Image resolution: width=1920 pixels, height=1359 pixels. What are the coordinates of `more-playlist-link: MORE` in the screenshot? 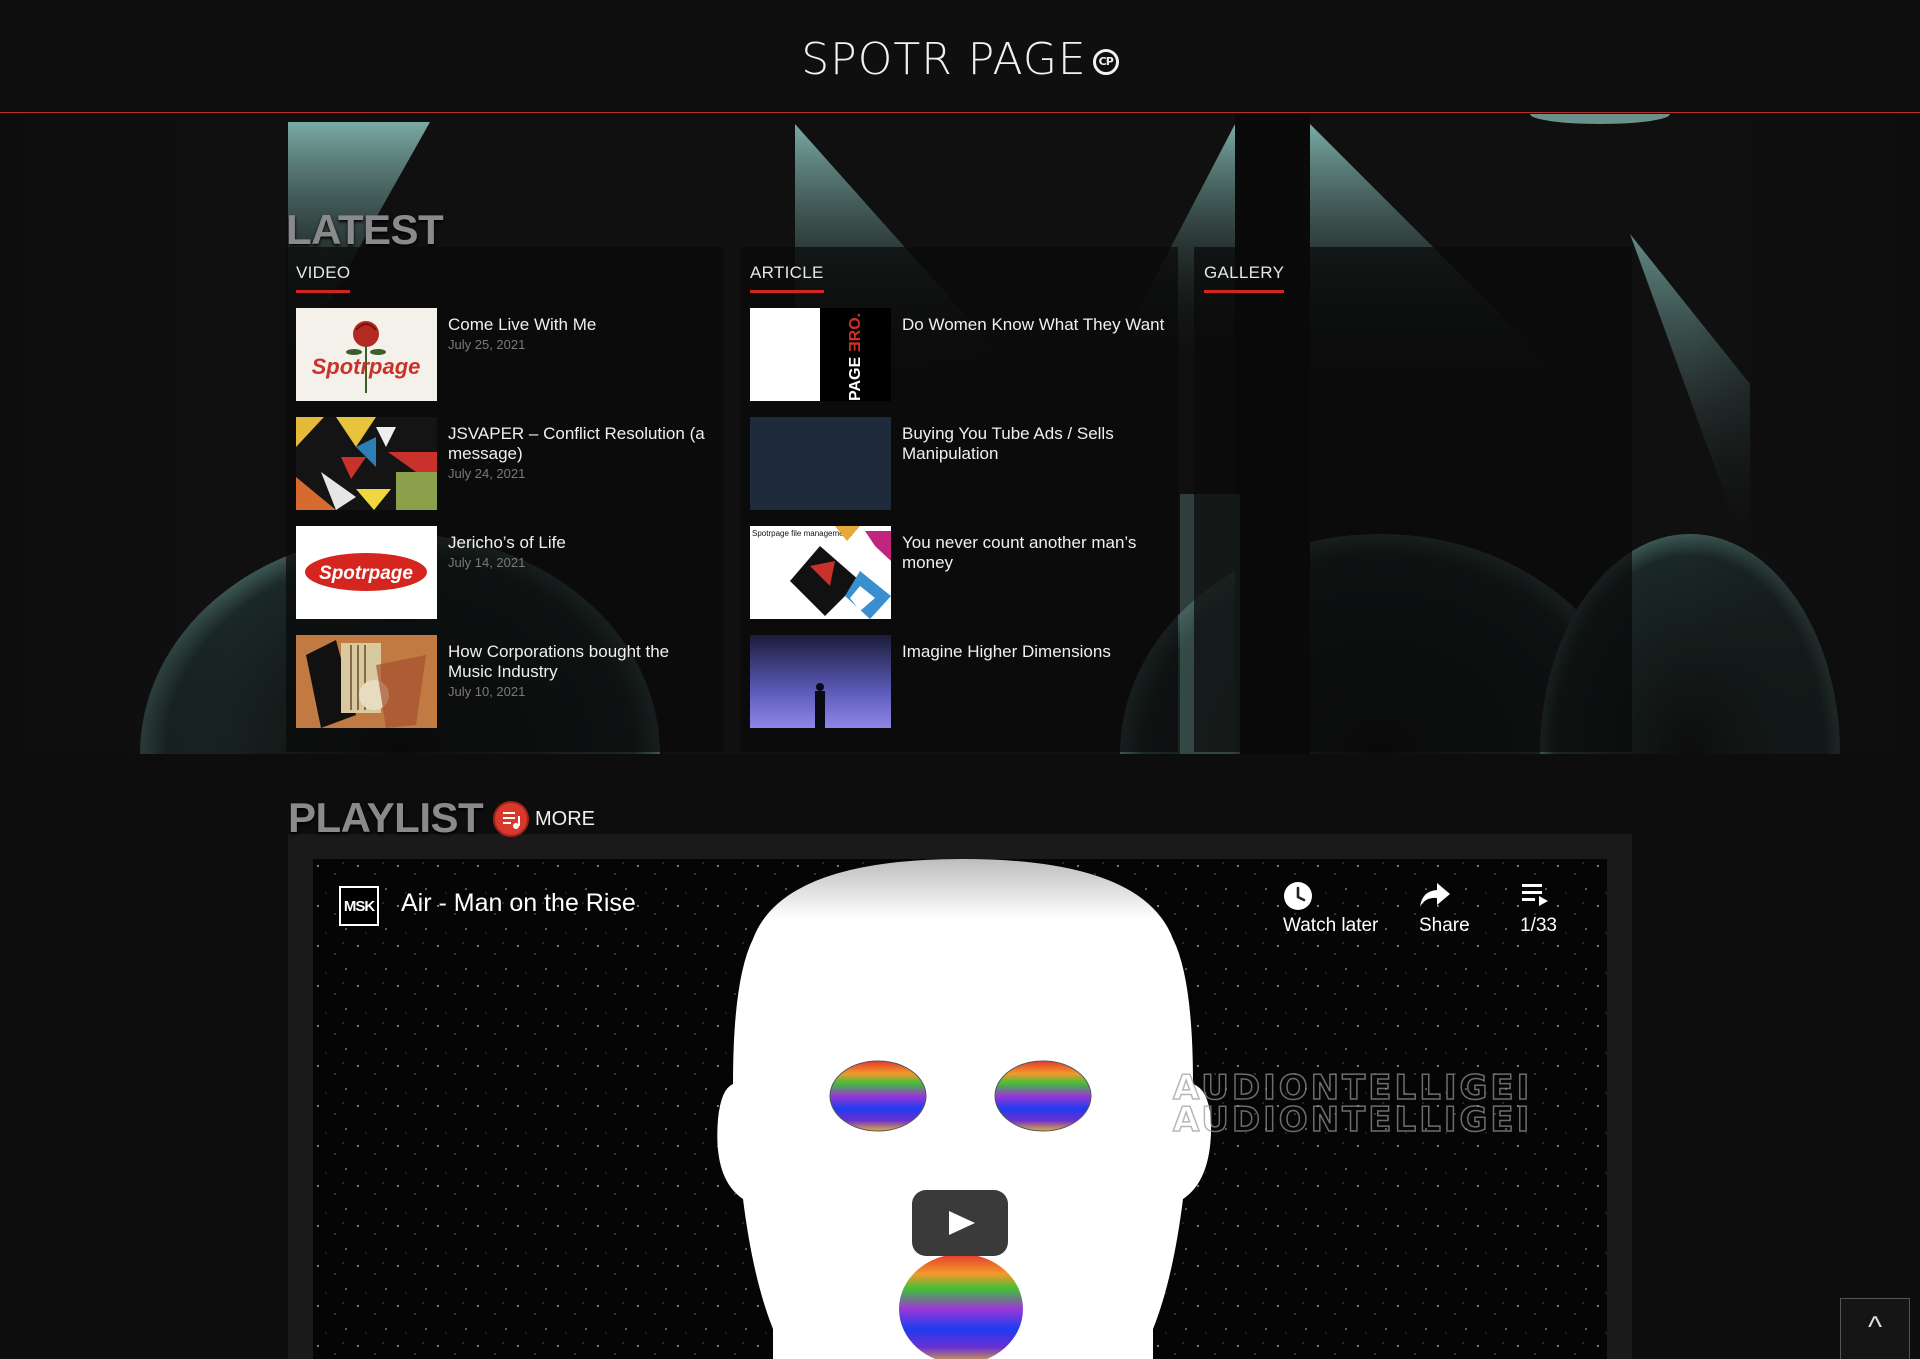 It's located at (544, 819).